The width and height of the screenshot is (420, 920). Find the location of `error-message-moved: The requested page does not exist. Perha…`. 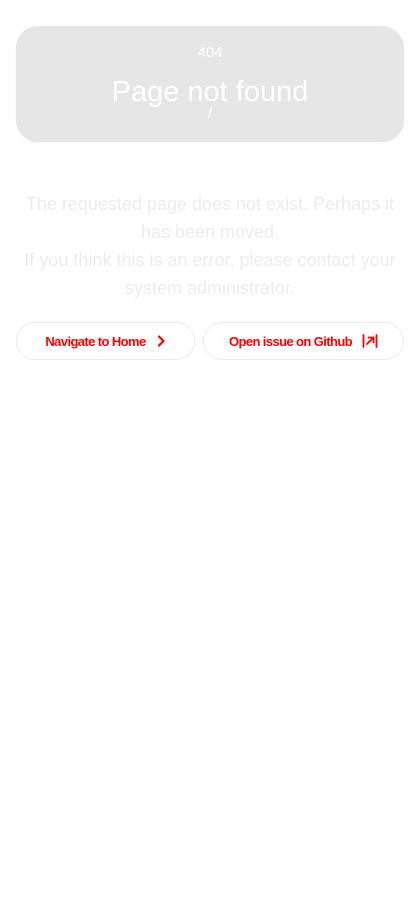

error-message-moved: The requested page does not exist. Perha… is located at coordinates (210, 218).